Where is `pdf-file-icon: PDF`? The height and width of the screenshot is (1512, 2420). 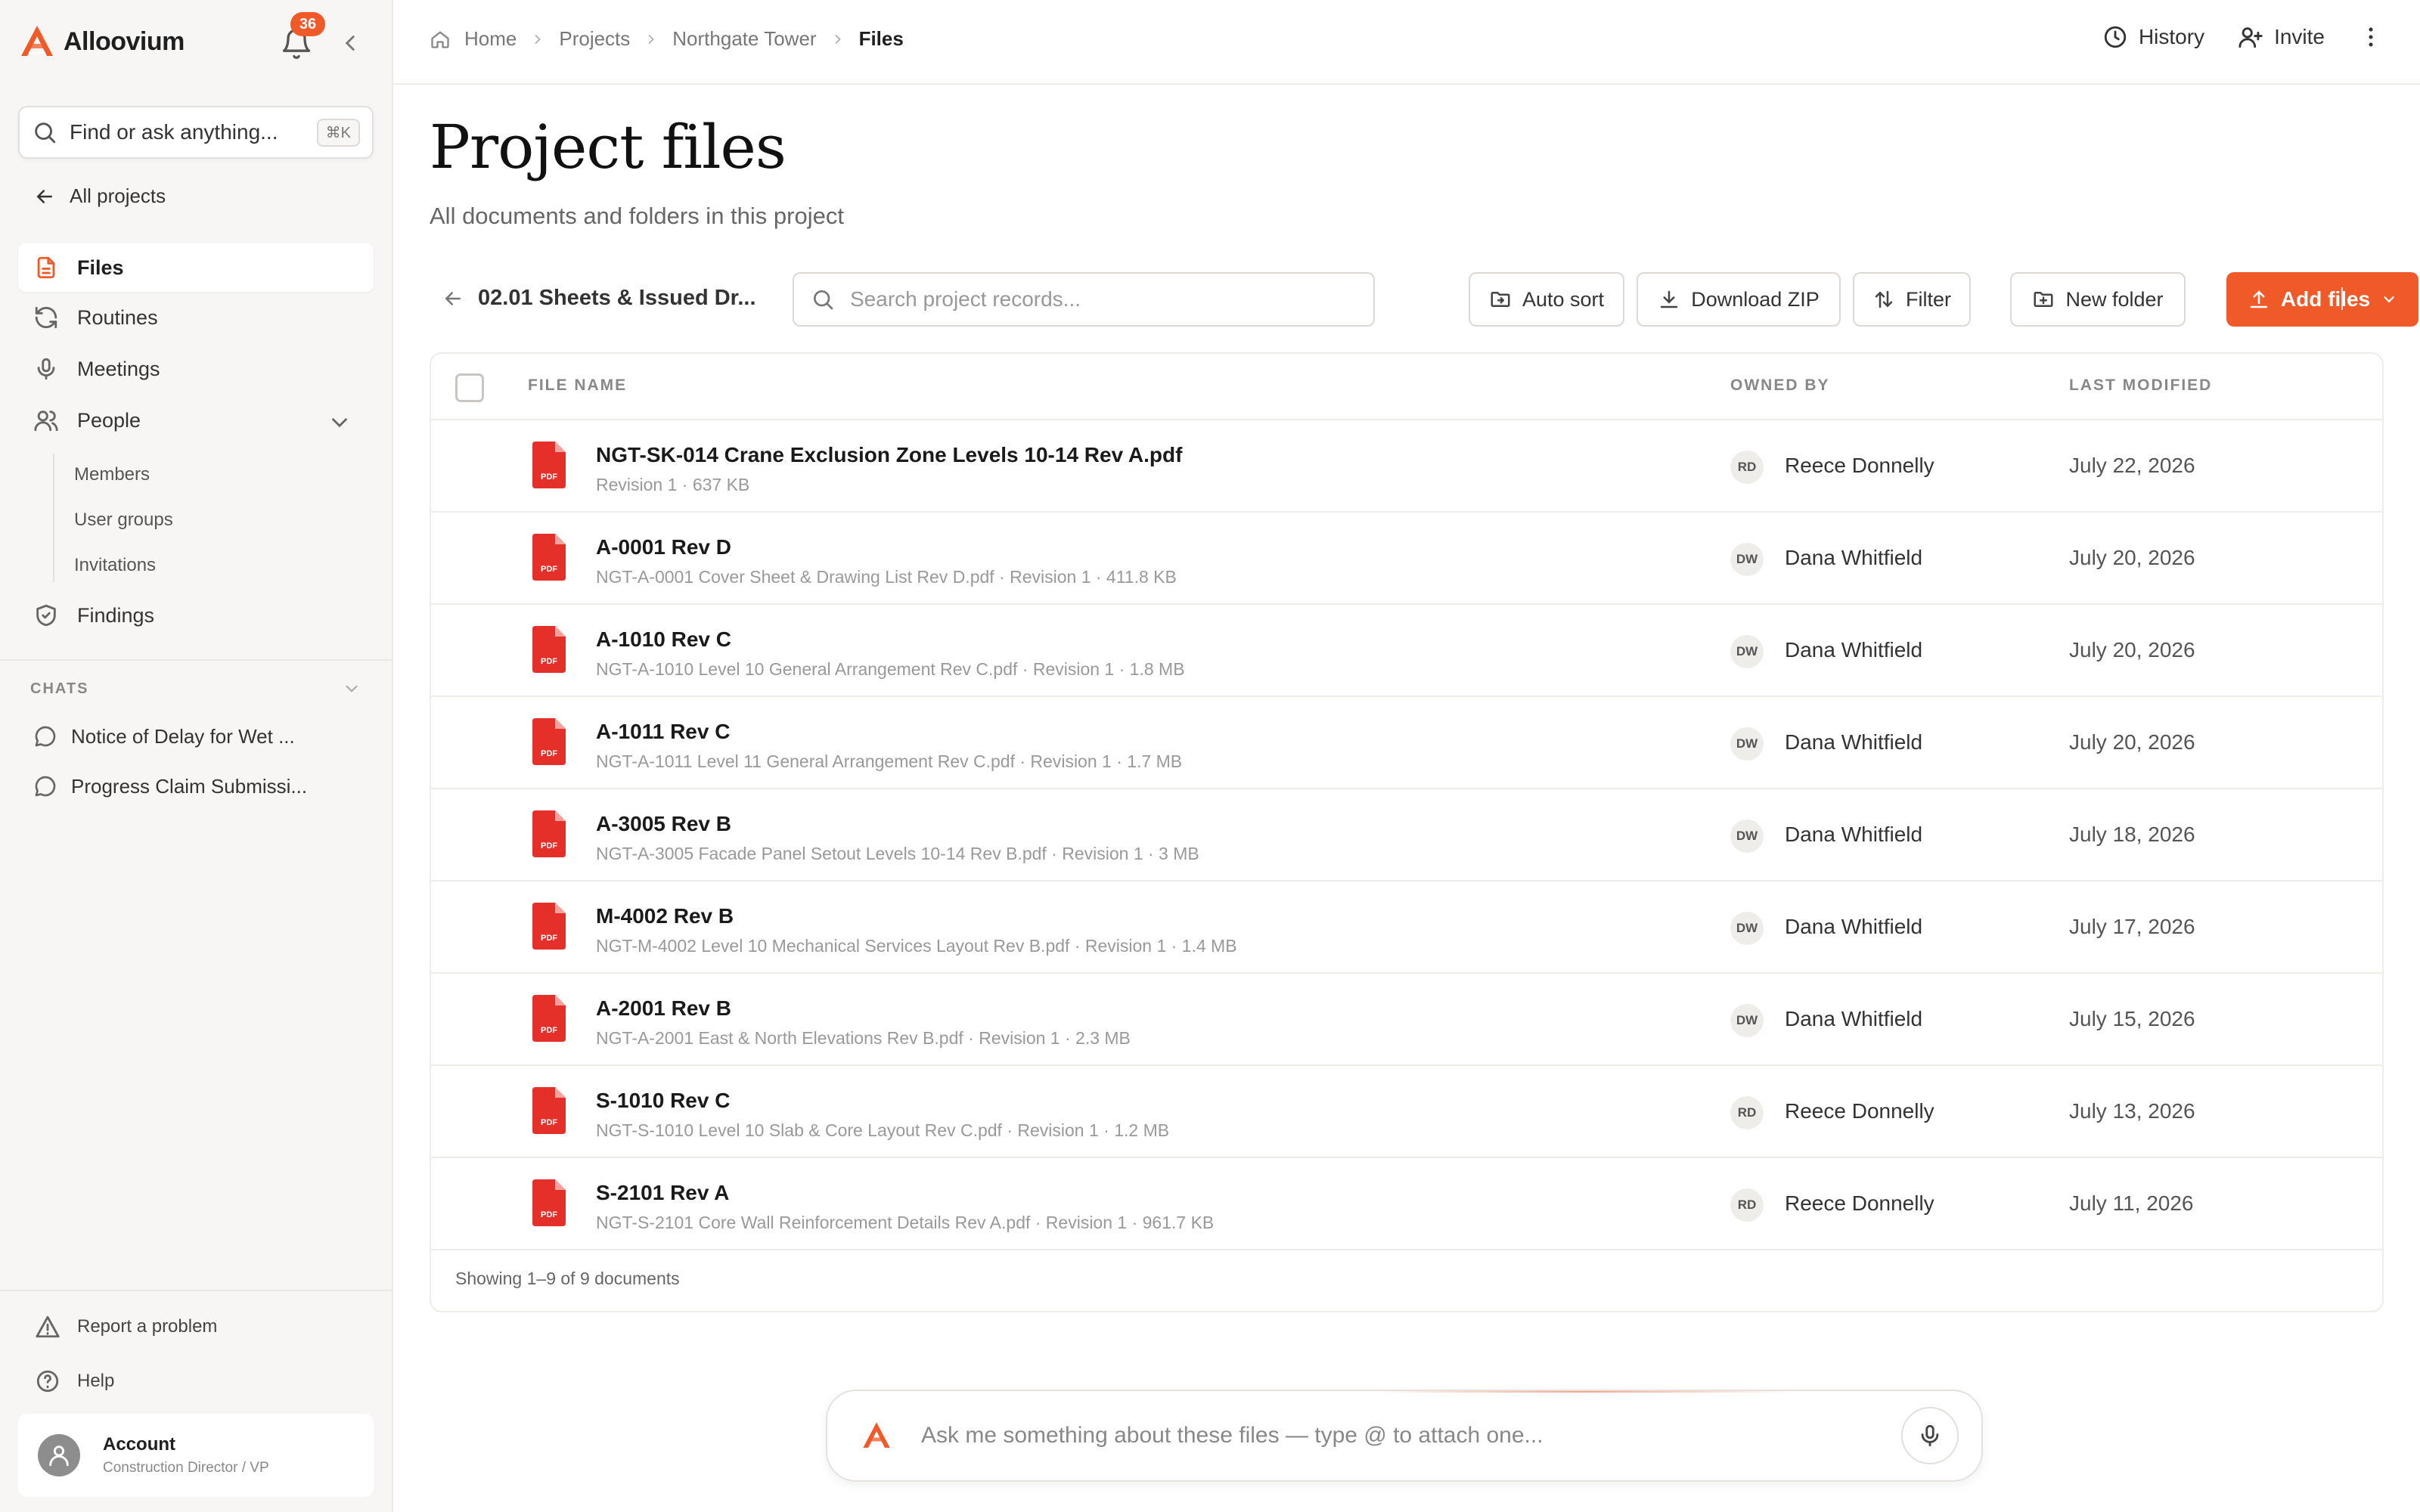 pdf-file-icon: PDF is located at coordinates (549, 1202).